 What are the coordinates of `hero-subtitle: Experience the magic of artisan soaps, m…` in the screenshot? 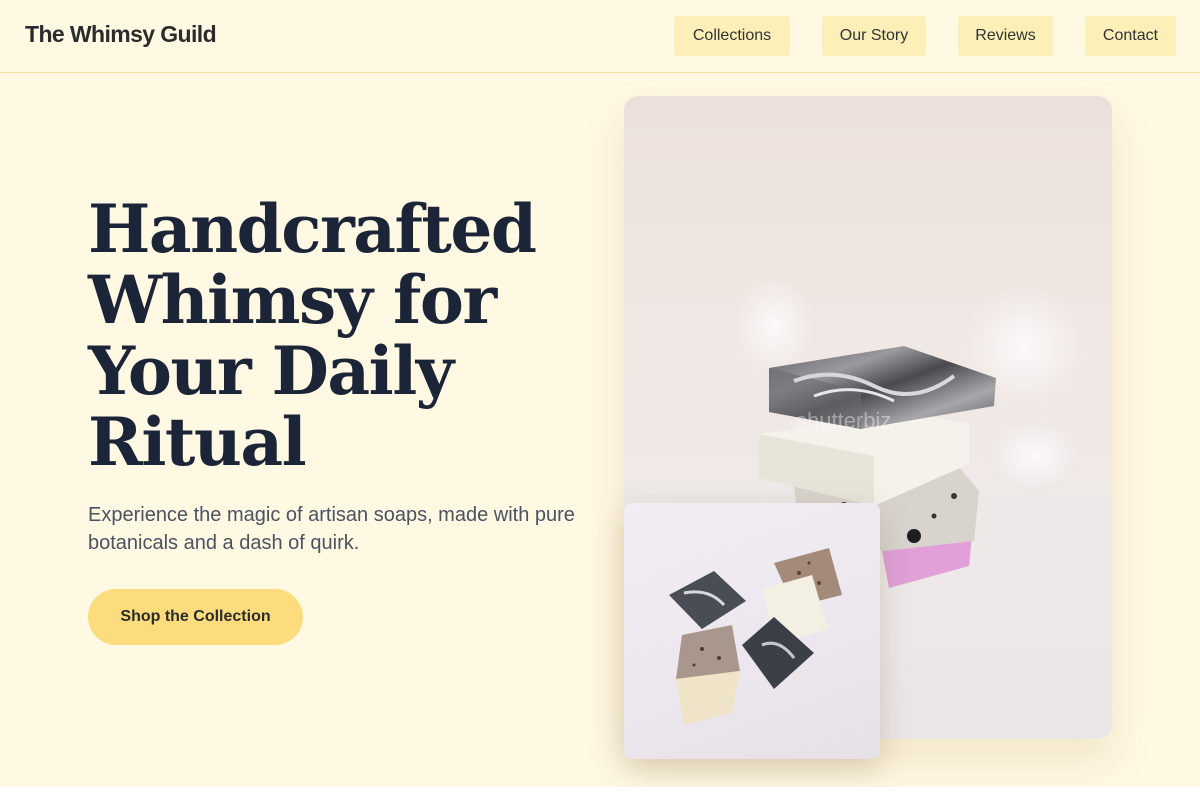 It's located at (331, 529).